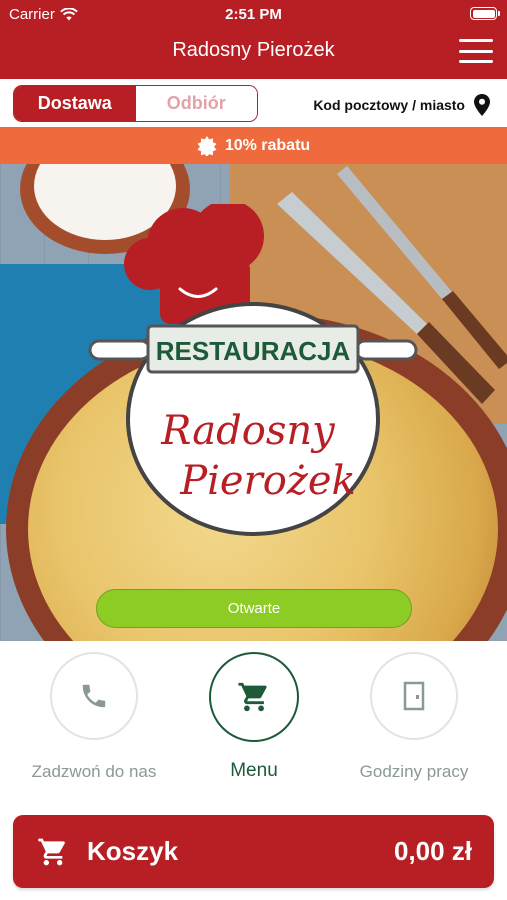 The height and width of the screenshot is (900, 507). Describe the element at coordinates (253, 851) in the screenshot. I see `cart-button: Koszyk 0,00 zł` at that location.